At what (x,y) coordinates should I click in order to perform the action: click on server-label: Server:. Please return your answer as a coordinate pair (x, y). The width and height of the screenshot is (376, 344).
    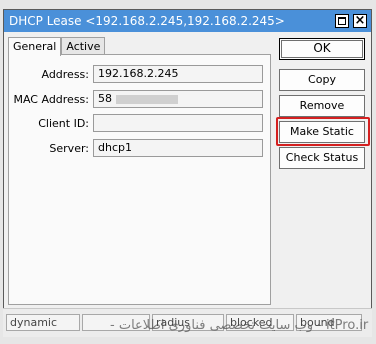
    Looking at the image, I should click on (69, 148).